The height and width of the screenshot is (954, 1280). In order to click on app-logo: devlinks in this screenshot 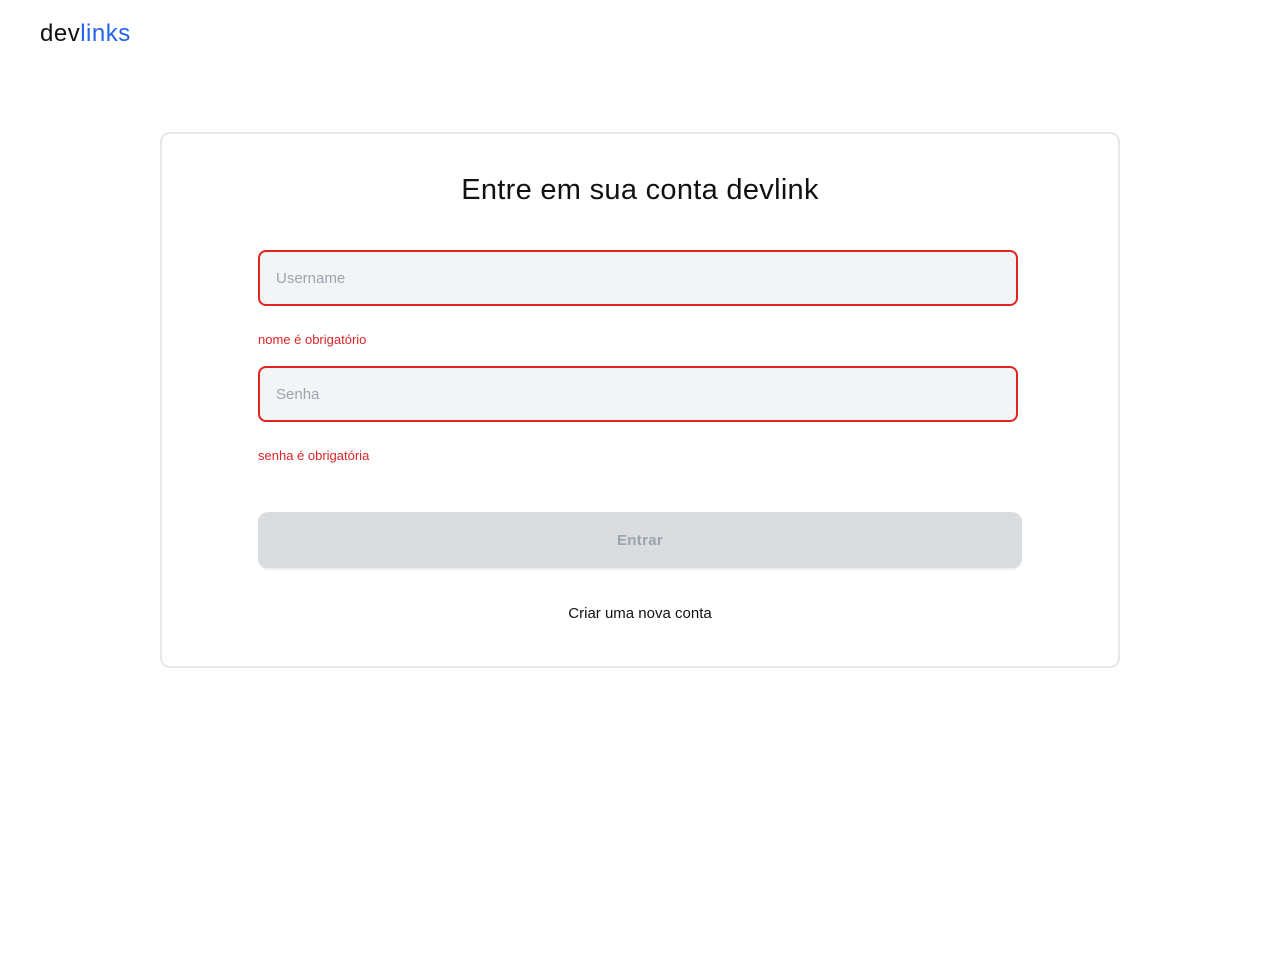, I will do `click(85, 34)`.